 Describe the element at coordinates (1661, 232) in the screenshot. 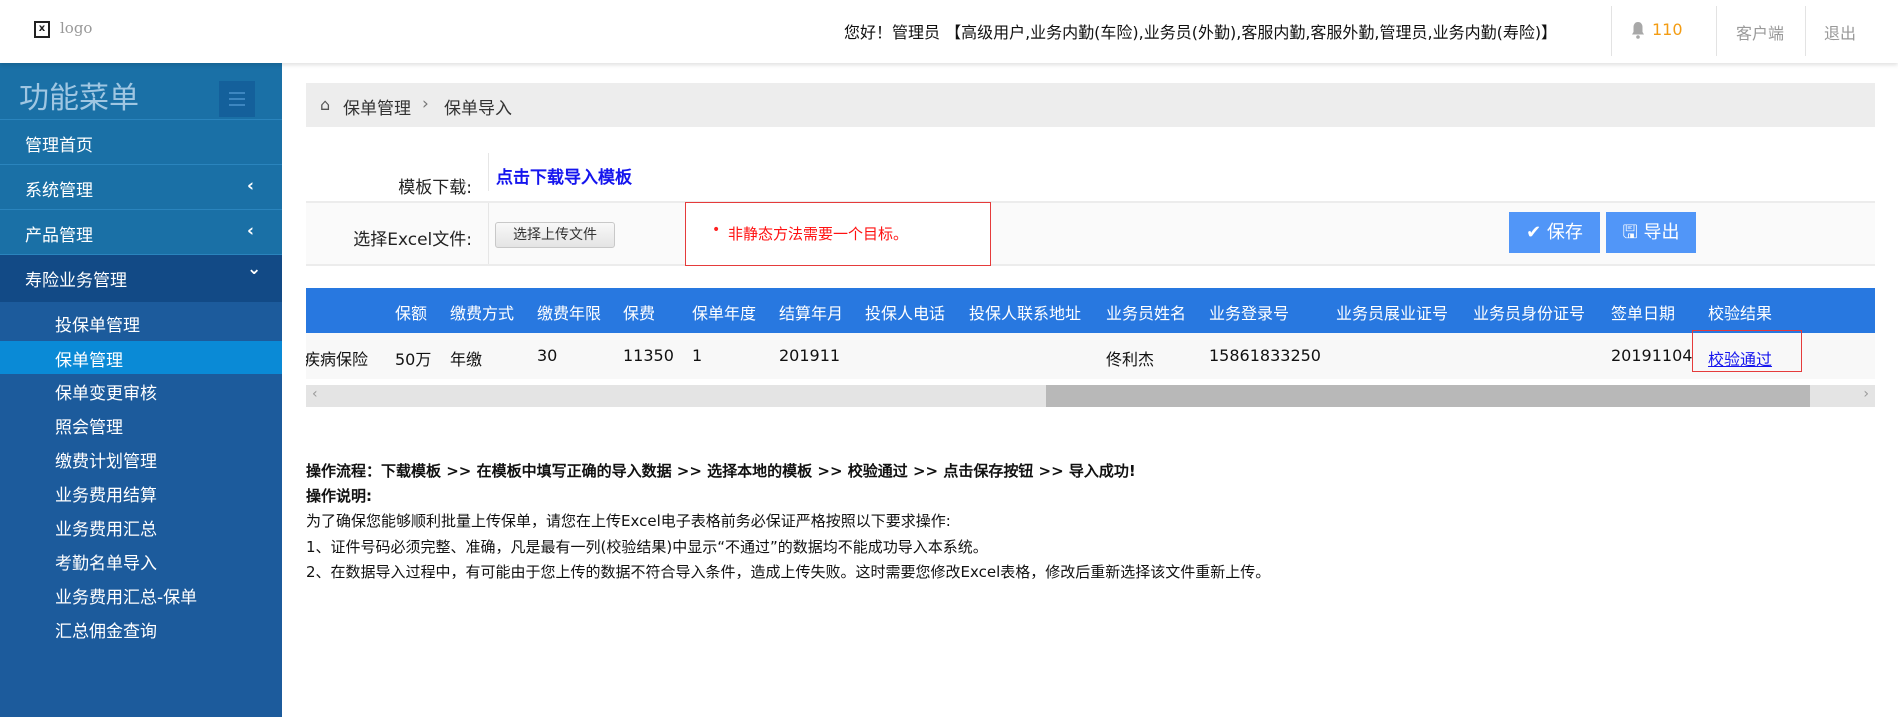

I see `export-label: 导出` at that location.